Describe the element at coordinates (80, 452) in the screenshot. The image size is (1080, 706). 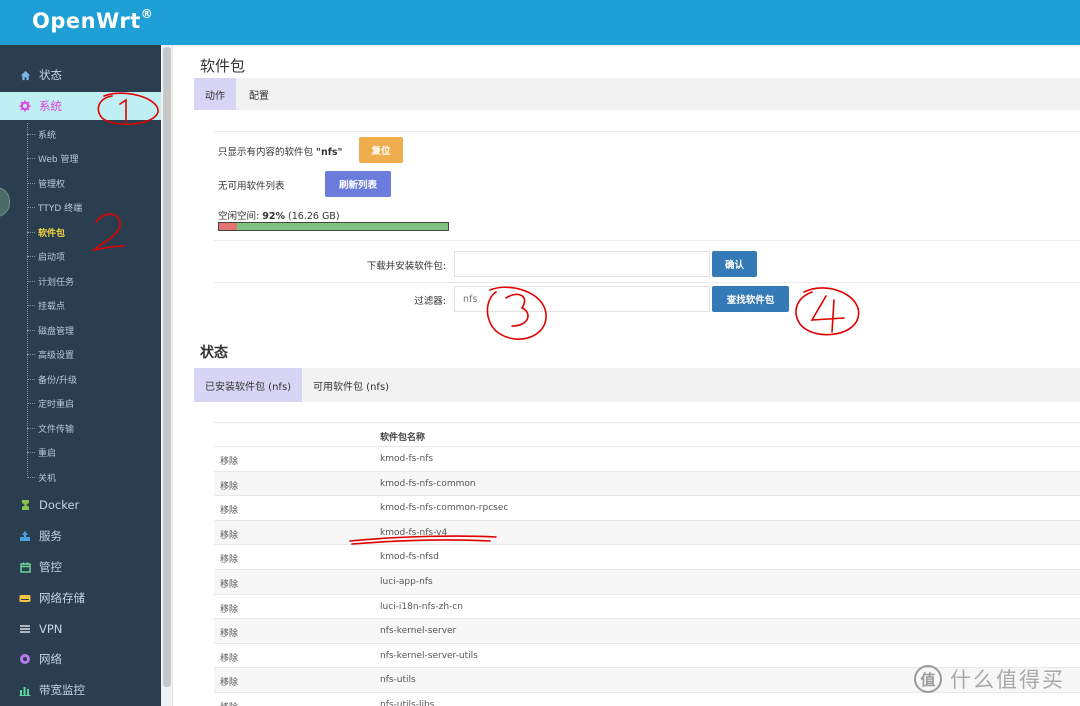
I see `sidebar-subitem-reboot: 重启` at that location.